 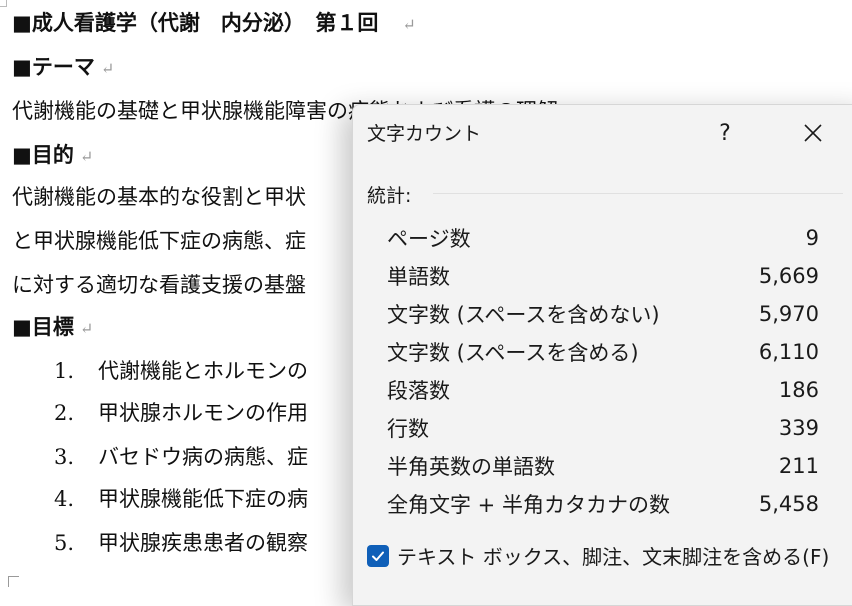 I want to click on goal-list-item: 1. 代謝機能とホルモンの, so click(x=181, y=371).